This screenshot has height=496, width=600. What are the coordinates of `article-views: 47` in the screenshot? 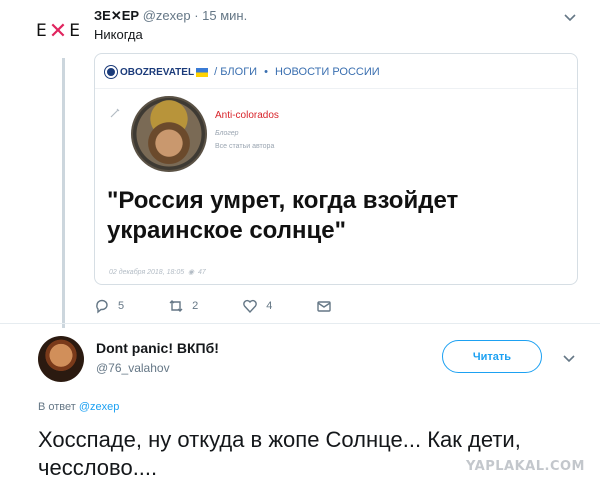 It's located at (202, 272).